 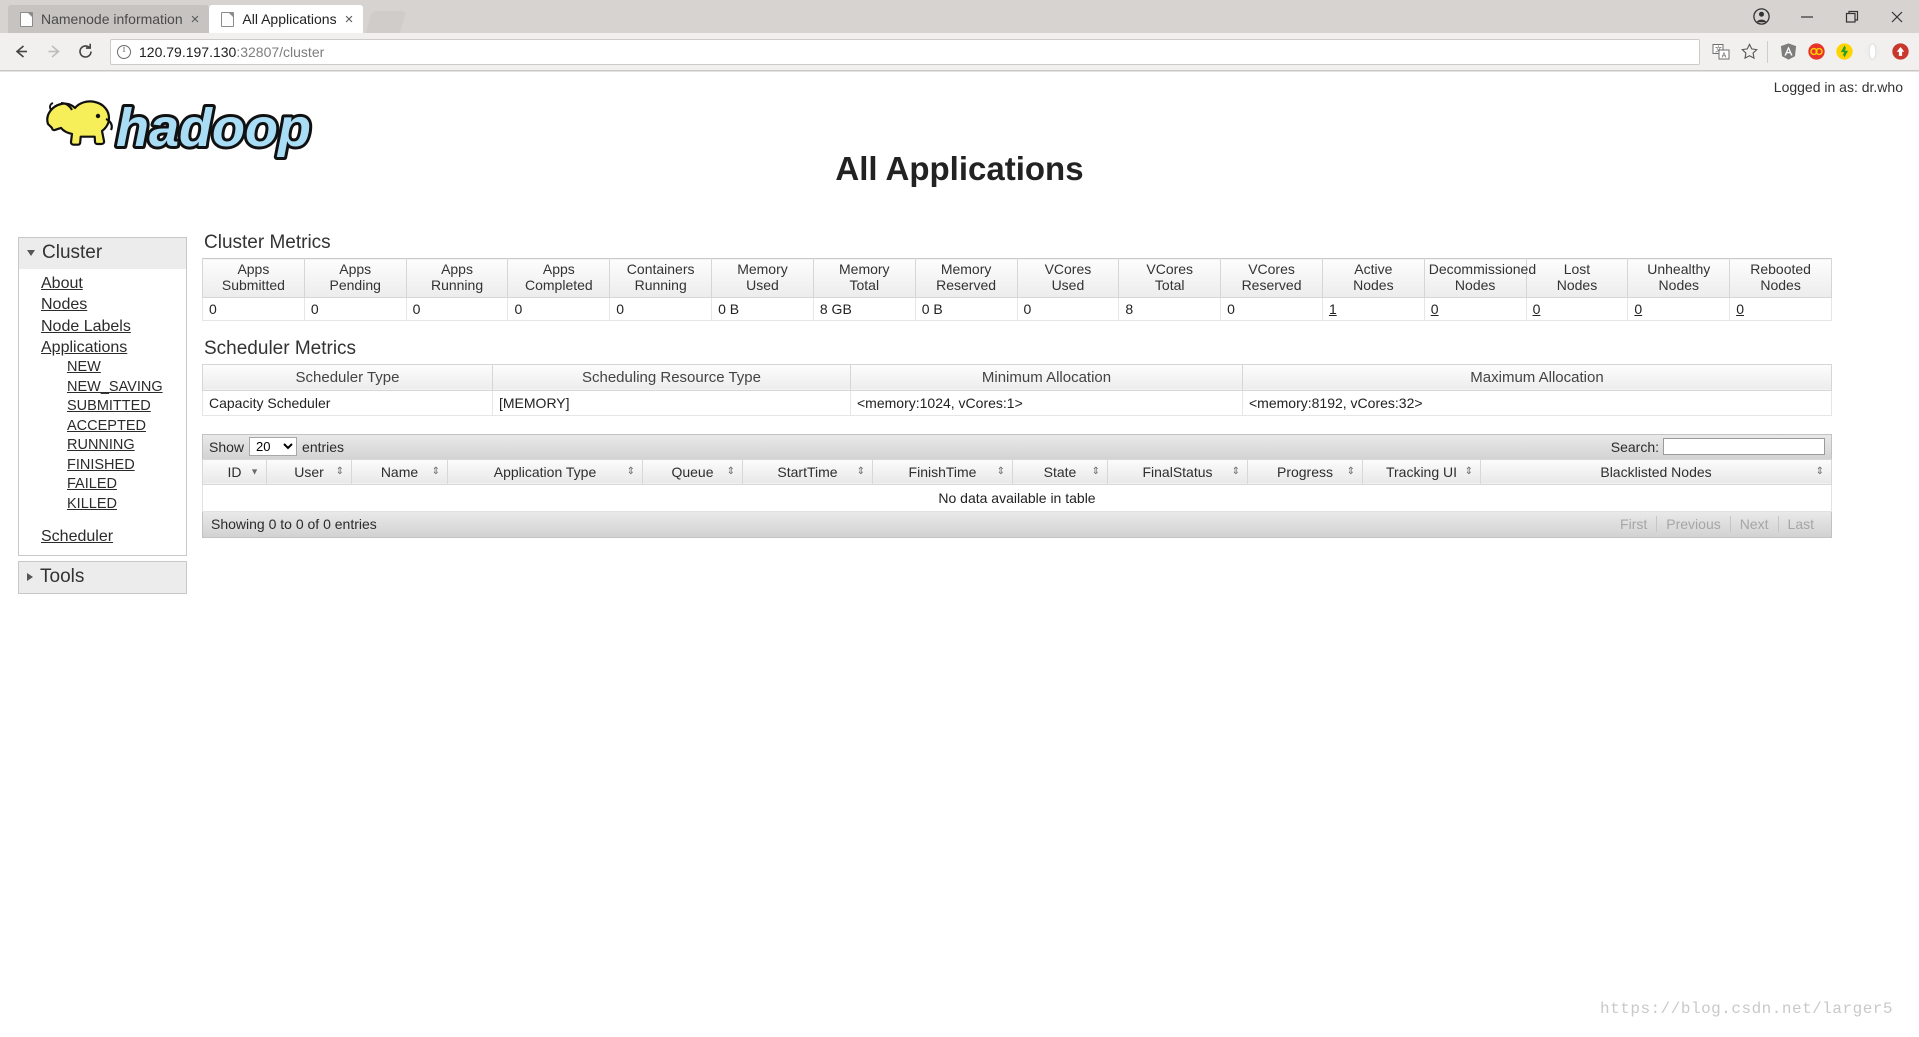 I want to click on val-memory-reserved: 0 B, so click(x=966, y=308).